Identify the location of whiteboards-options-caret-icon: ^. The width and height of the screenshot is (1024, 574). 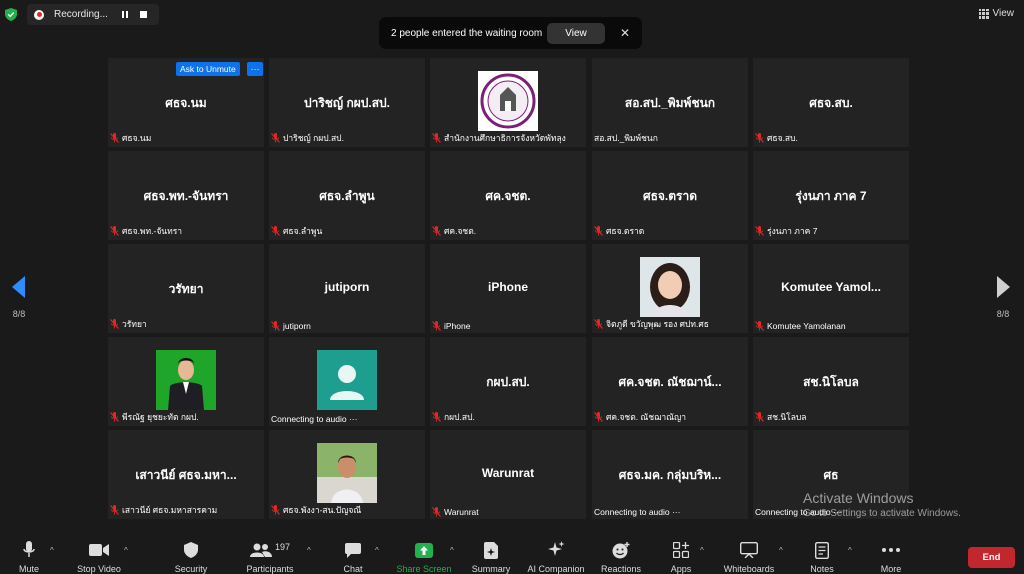
(781, 550).